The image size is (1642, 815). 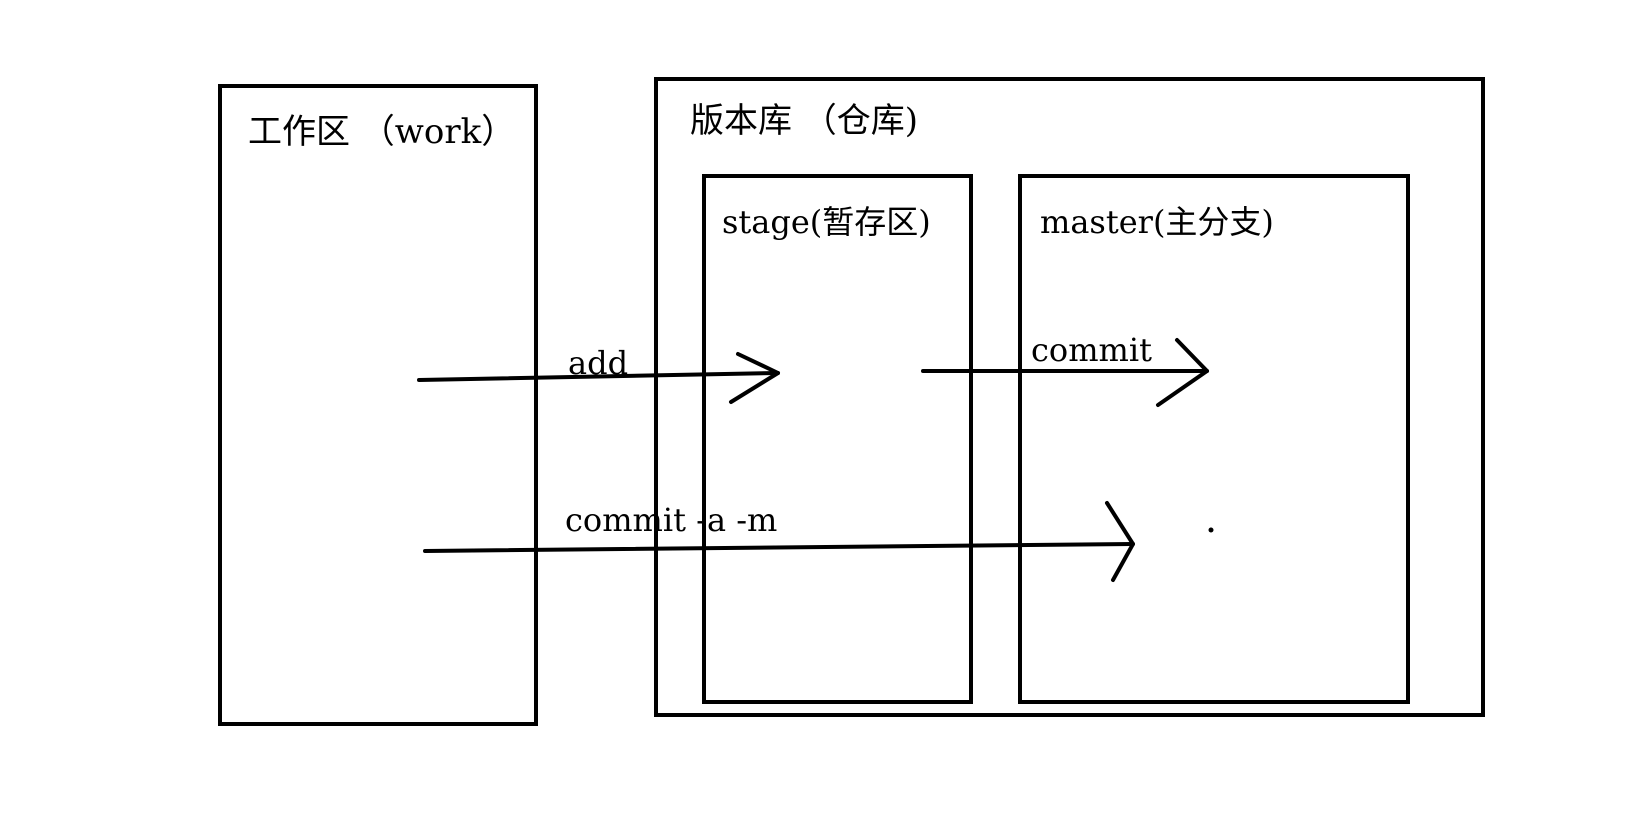 What do you see at coordinates (754, 378) in the screenshot?
I see `add-arrow-head` at bounding box center [754, 378].